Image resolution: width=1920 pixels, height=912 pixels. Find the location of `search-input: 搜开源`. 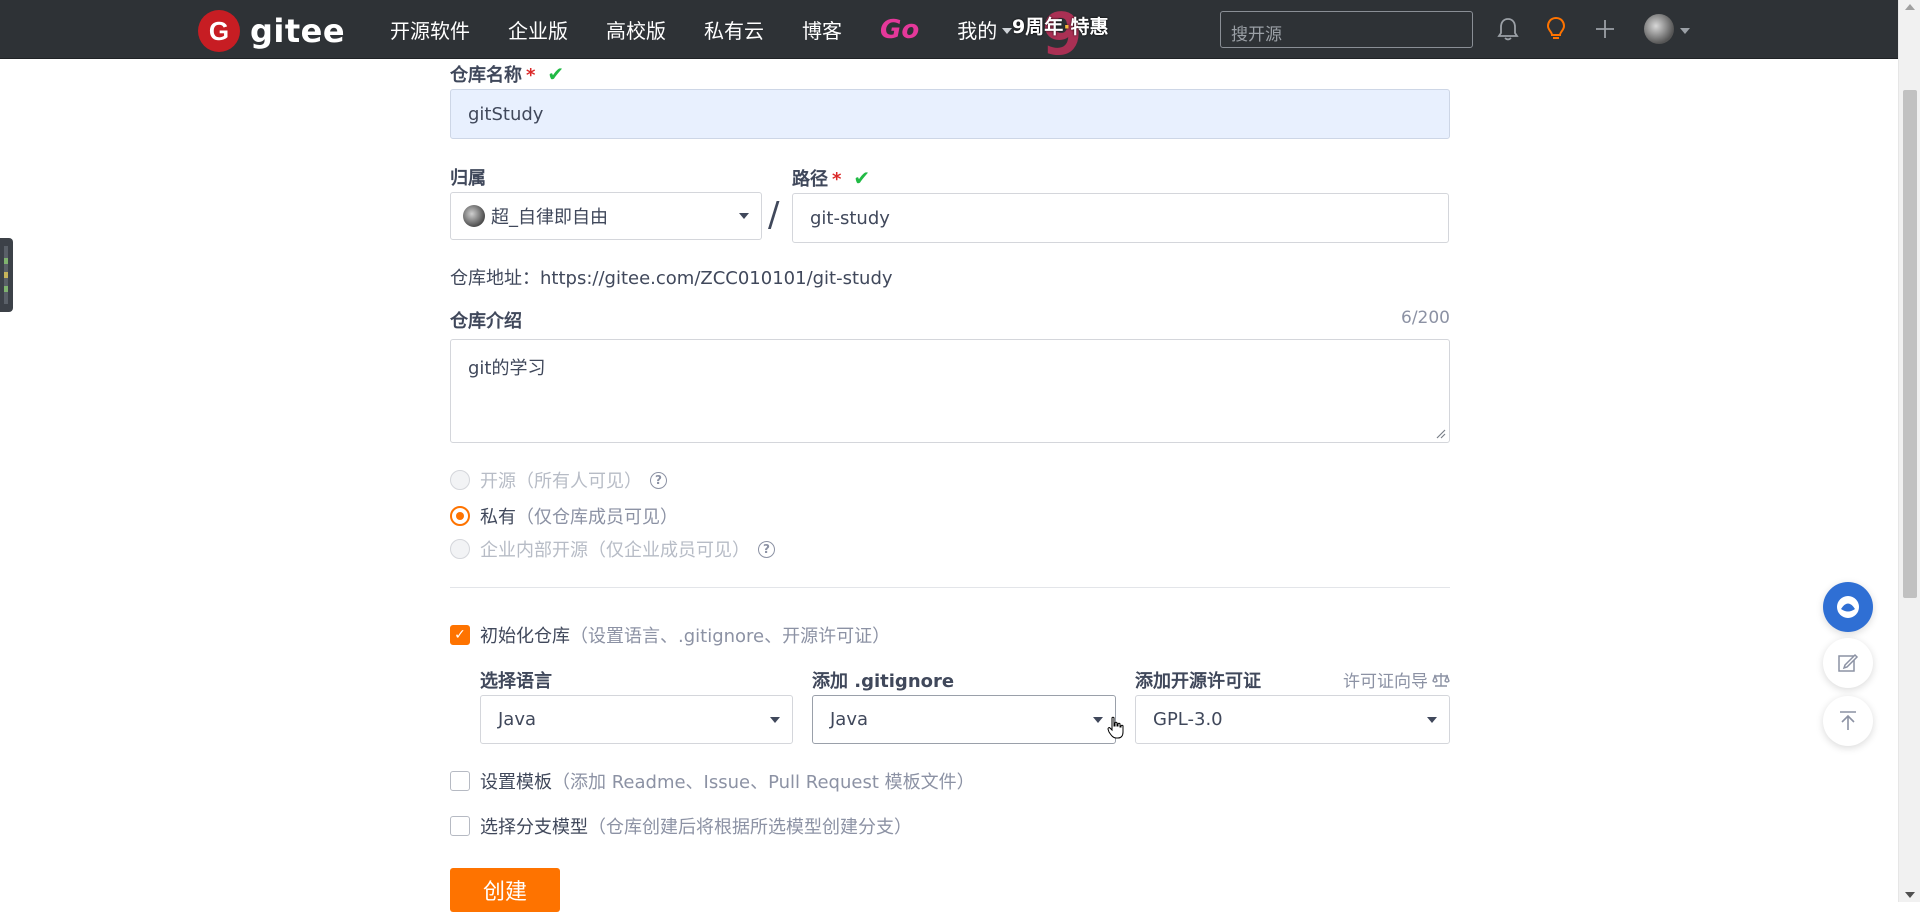

search-input: 搜开源 is located at coordinates (1346, 29).